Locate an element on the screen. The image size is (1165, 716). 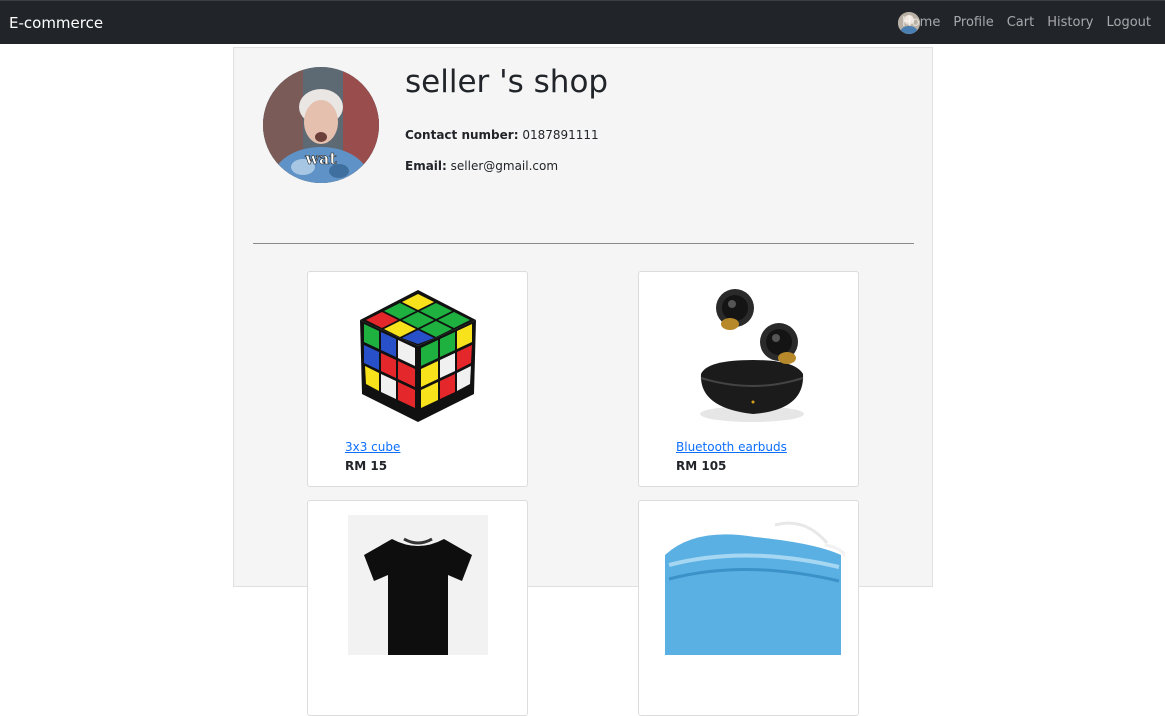
contact-number-label: Contact number: is located at coordinates (462, 135).